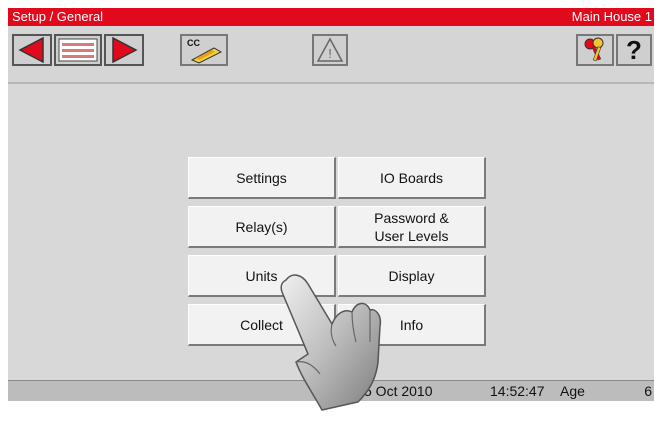 The height and width of the screenshot is (427, 655). What do you see at coordinates (331, 342) in the screenshot?
I see `pointing-hand-icon` at bounding box center [331, 342].